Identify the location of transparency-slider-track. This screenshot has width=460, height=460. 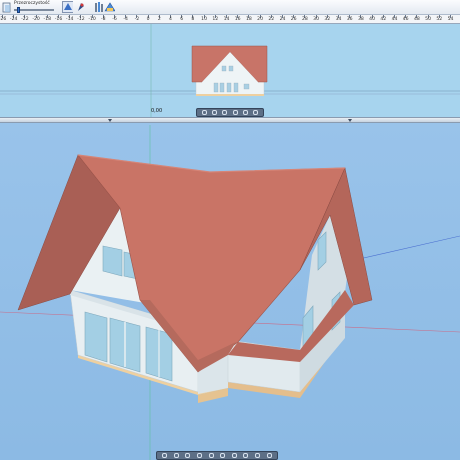
(34, 10).